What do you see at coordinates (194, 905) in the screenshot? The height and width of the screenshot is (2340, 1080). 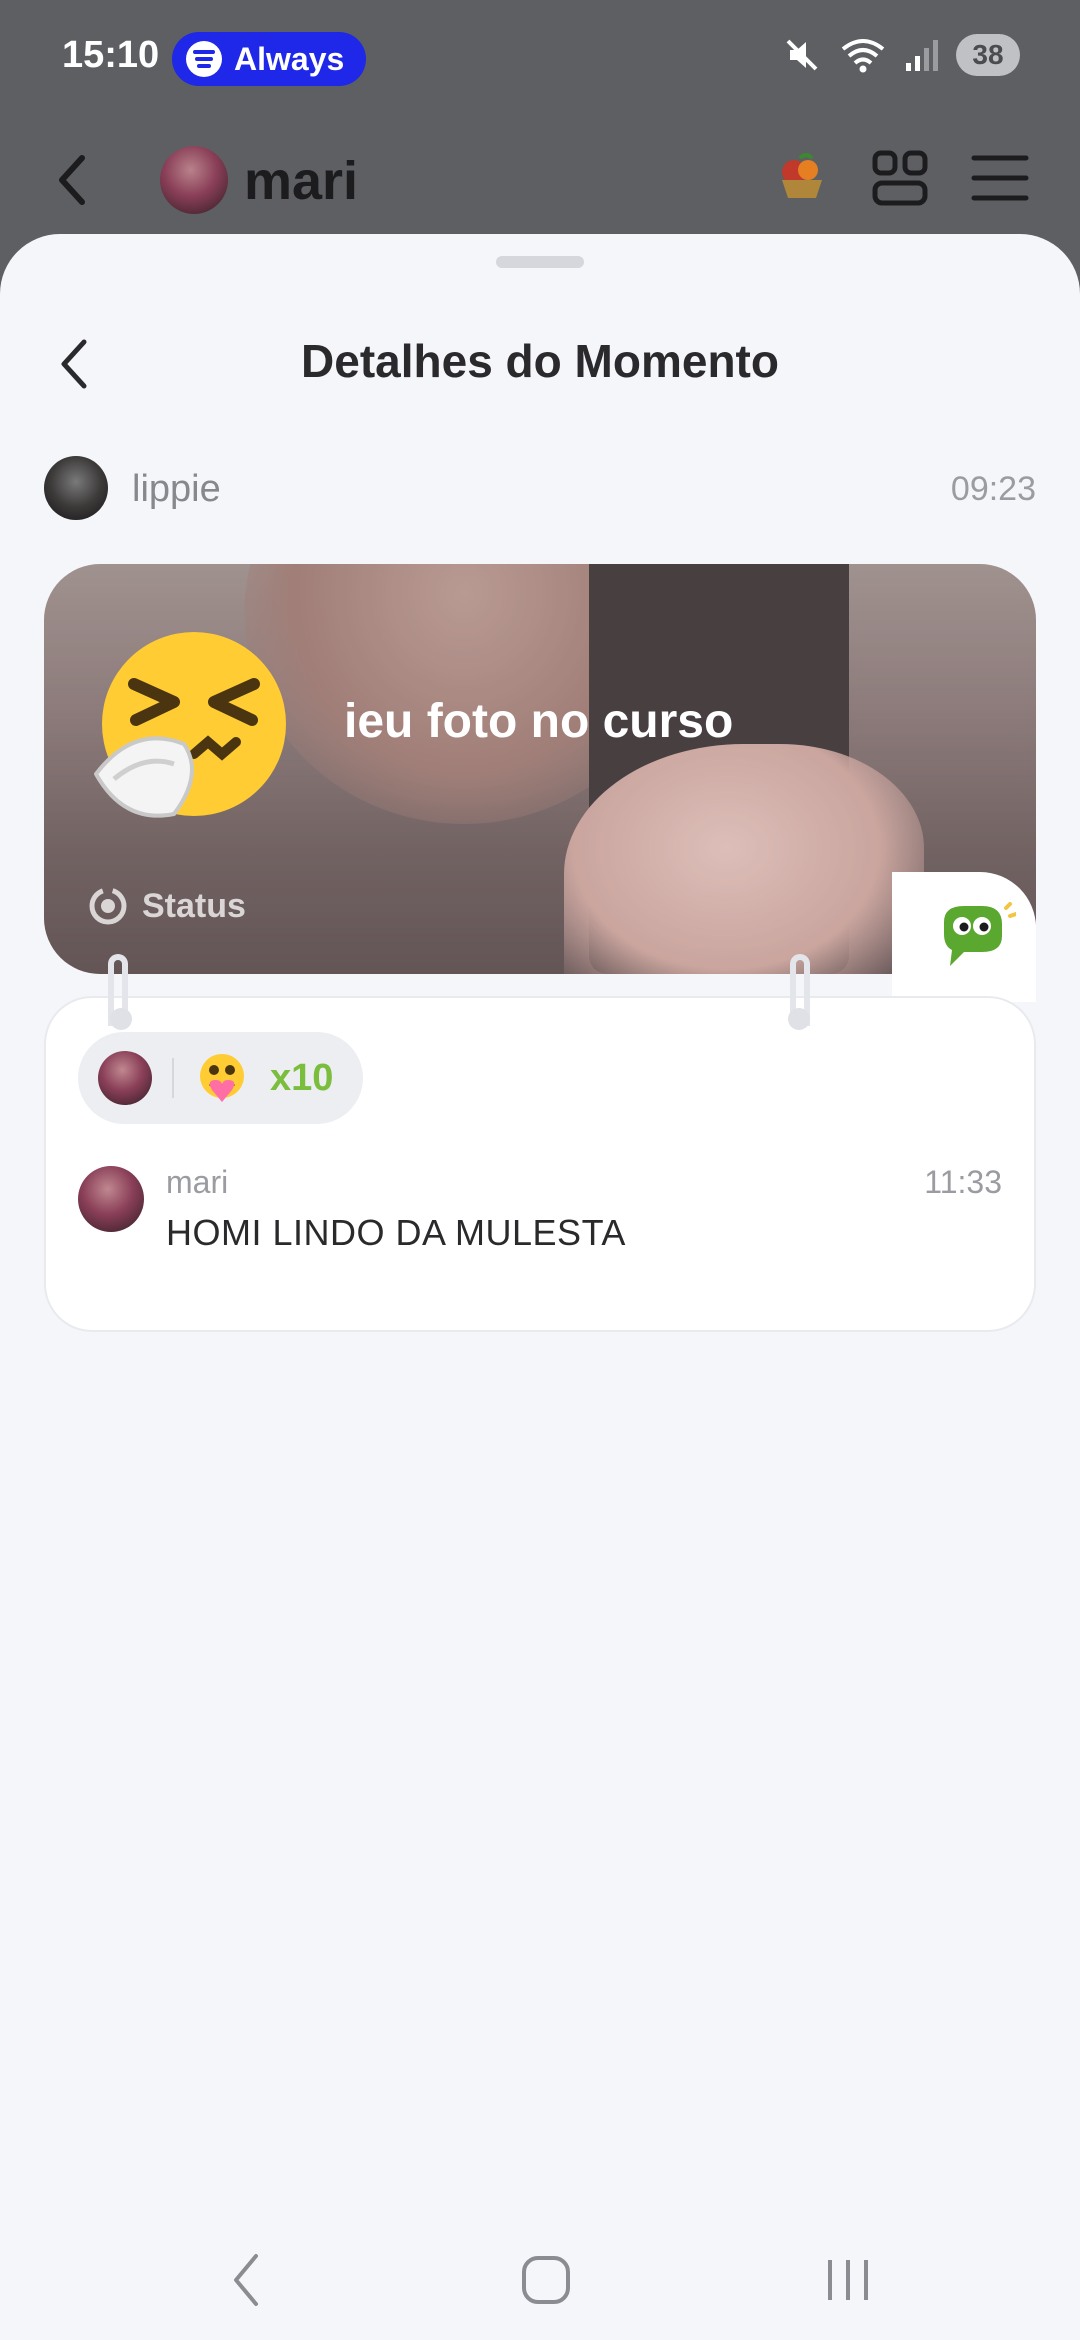 I see `status-tag-label: Status` at bounding box center [194, 905].